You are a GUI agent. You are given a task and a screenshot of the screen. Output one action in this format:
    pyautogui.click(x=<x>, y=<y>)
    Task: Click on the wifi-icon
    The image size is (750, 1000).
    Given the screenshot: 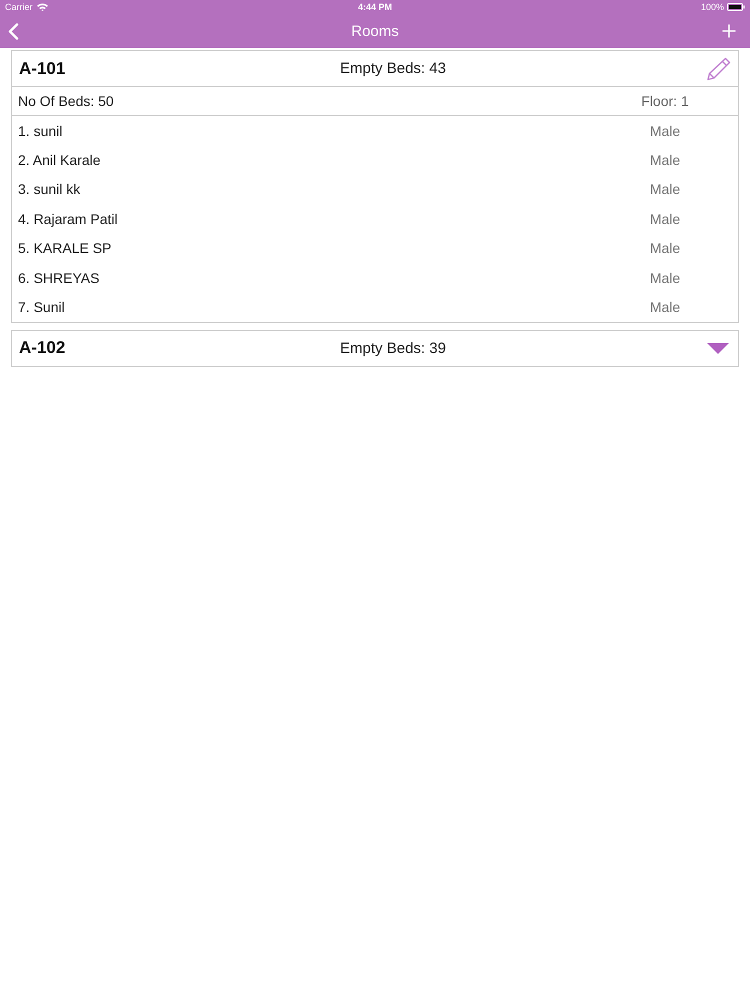 What is the action you would take?
    pyautogui.click(x=42, y=7)
    